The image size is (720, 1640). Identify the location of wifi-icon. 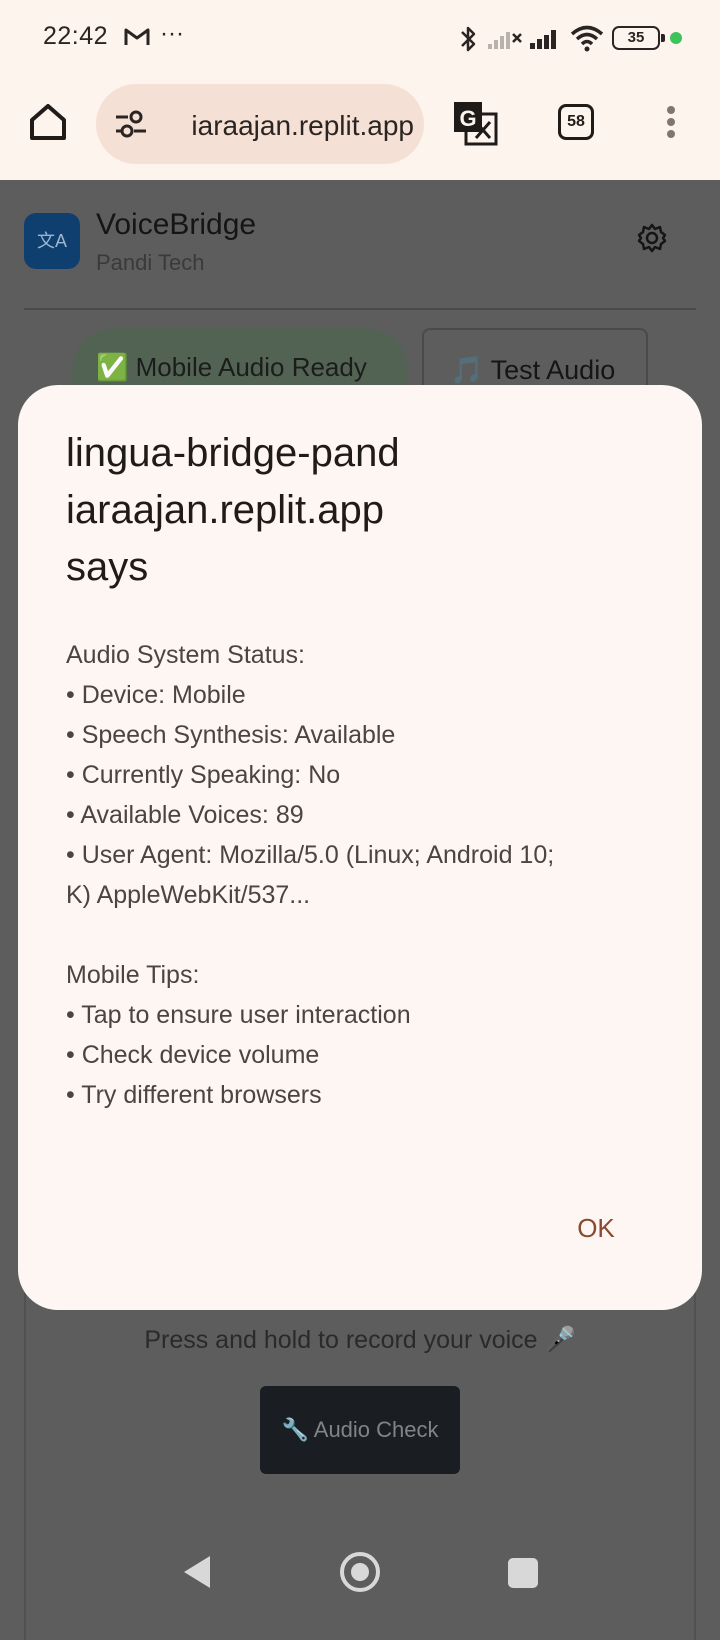
(587, 38).